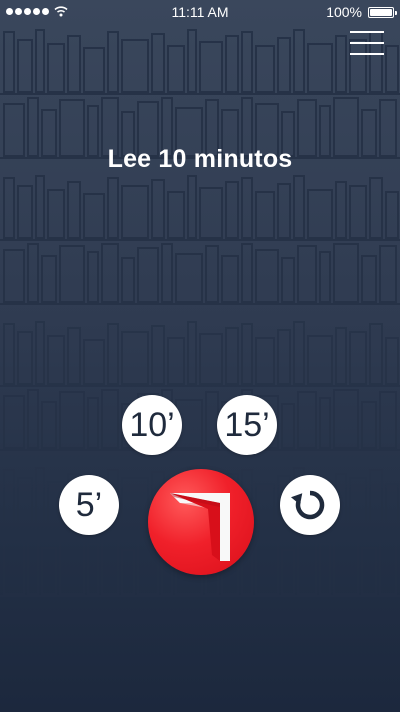  Describe the element at coordinates (152, 425) in the screenshot. I see `timer-10-button: 10’` at that location.